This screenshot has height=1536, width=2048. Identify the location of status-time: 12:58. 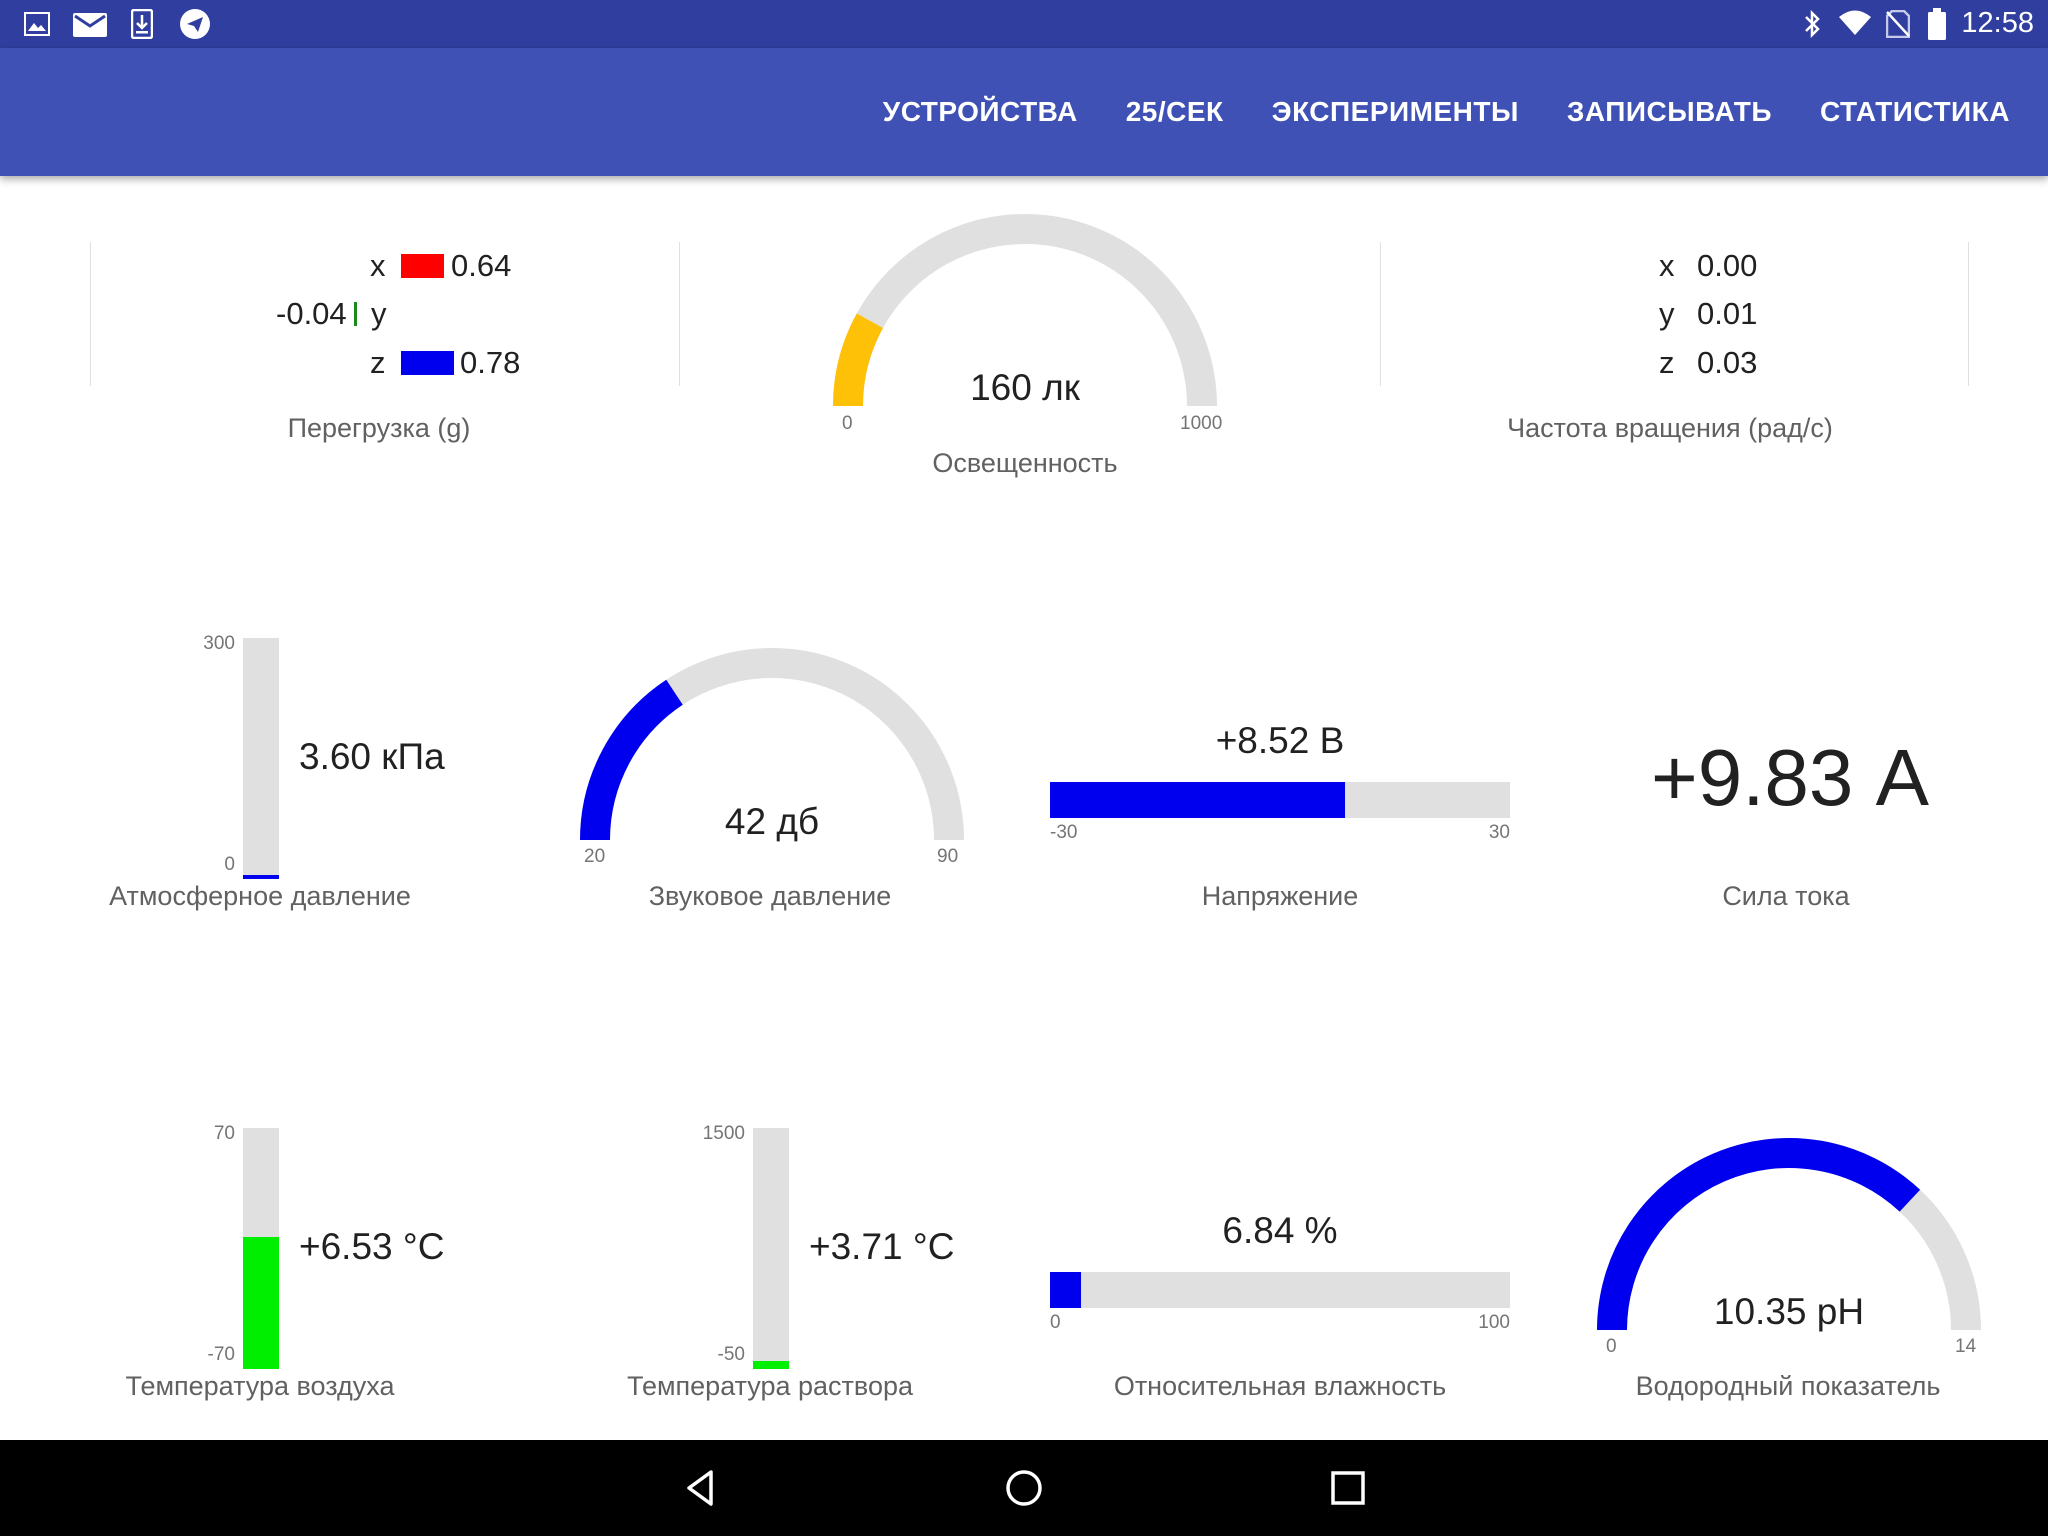
(1997, 23).